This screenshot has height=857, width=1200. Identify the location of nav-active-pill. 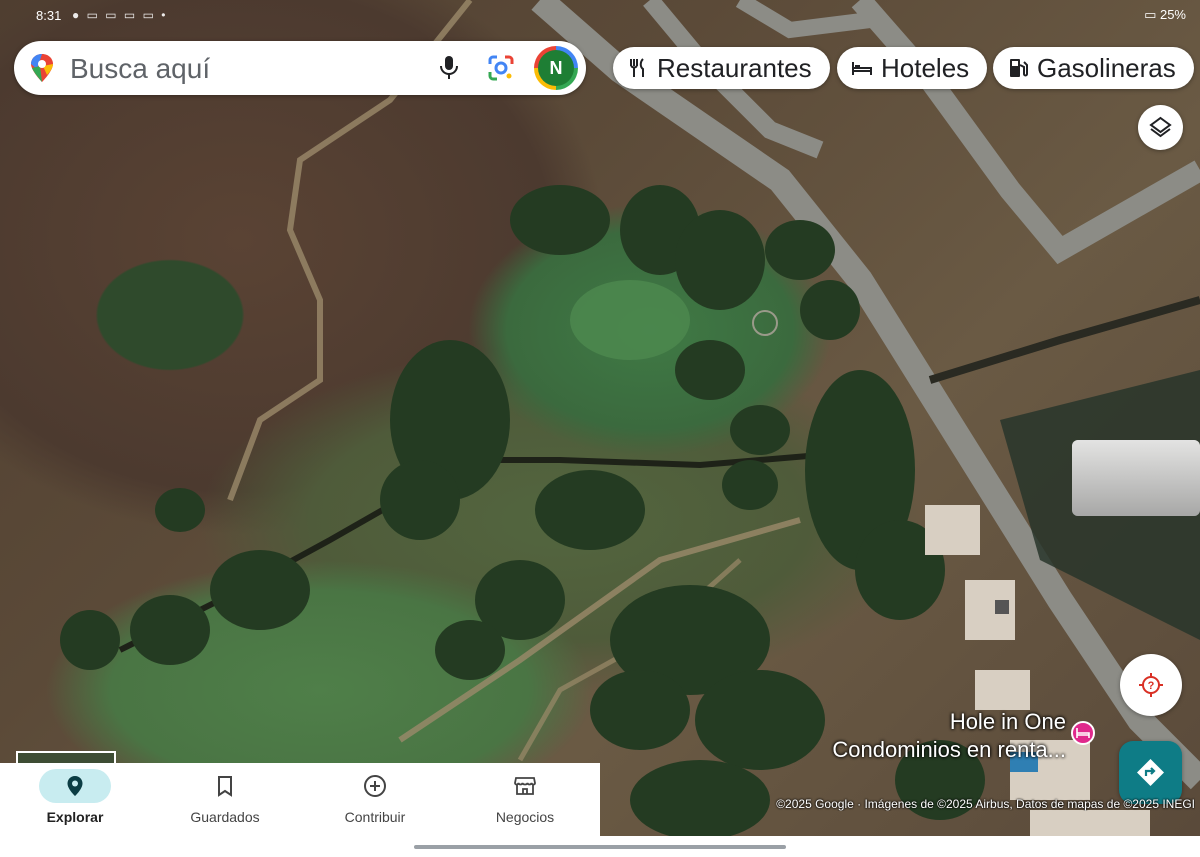
(75, 786).